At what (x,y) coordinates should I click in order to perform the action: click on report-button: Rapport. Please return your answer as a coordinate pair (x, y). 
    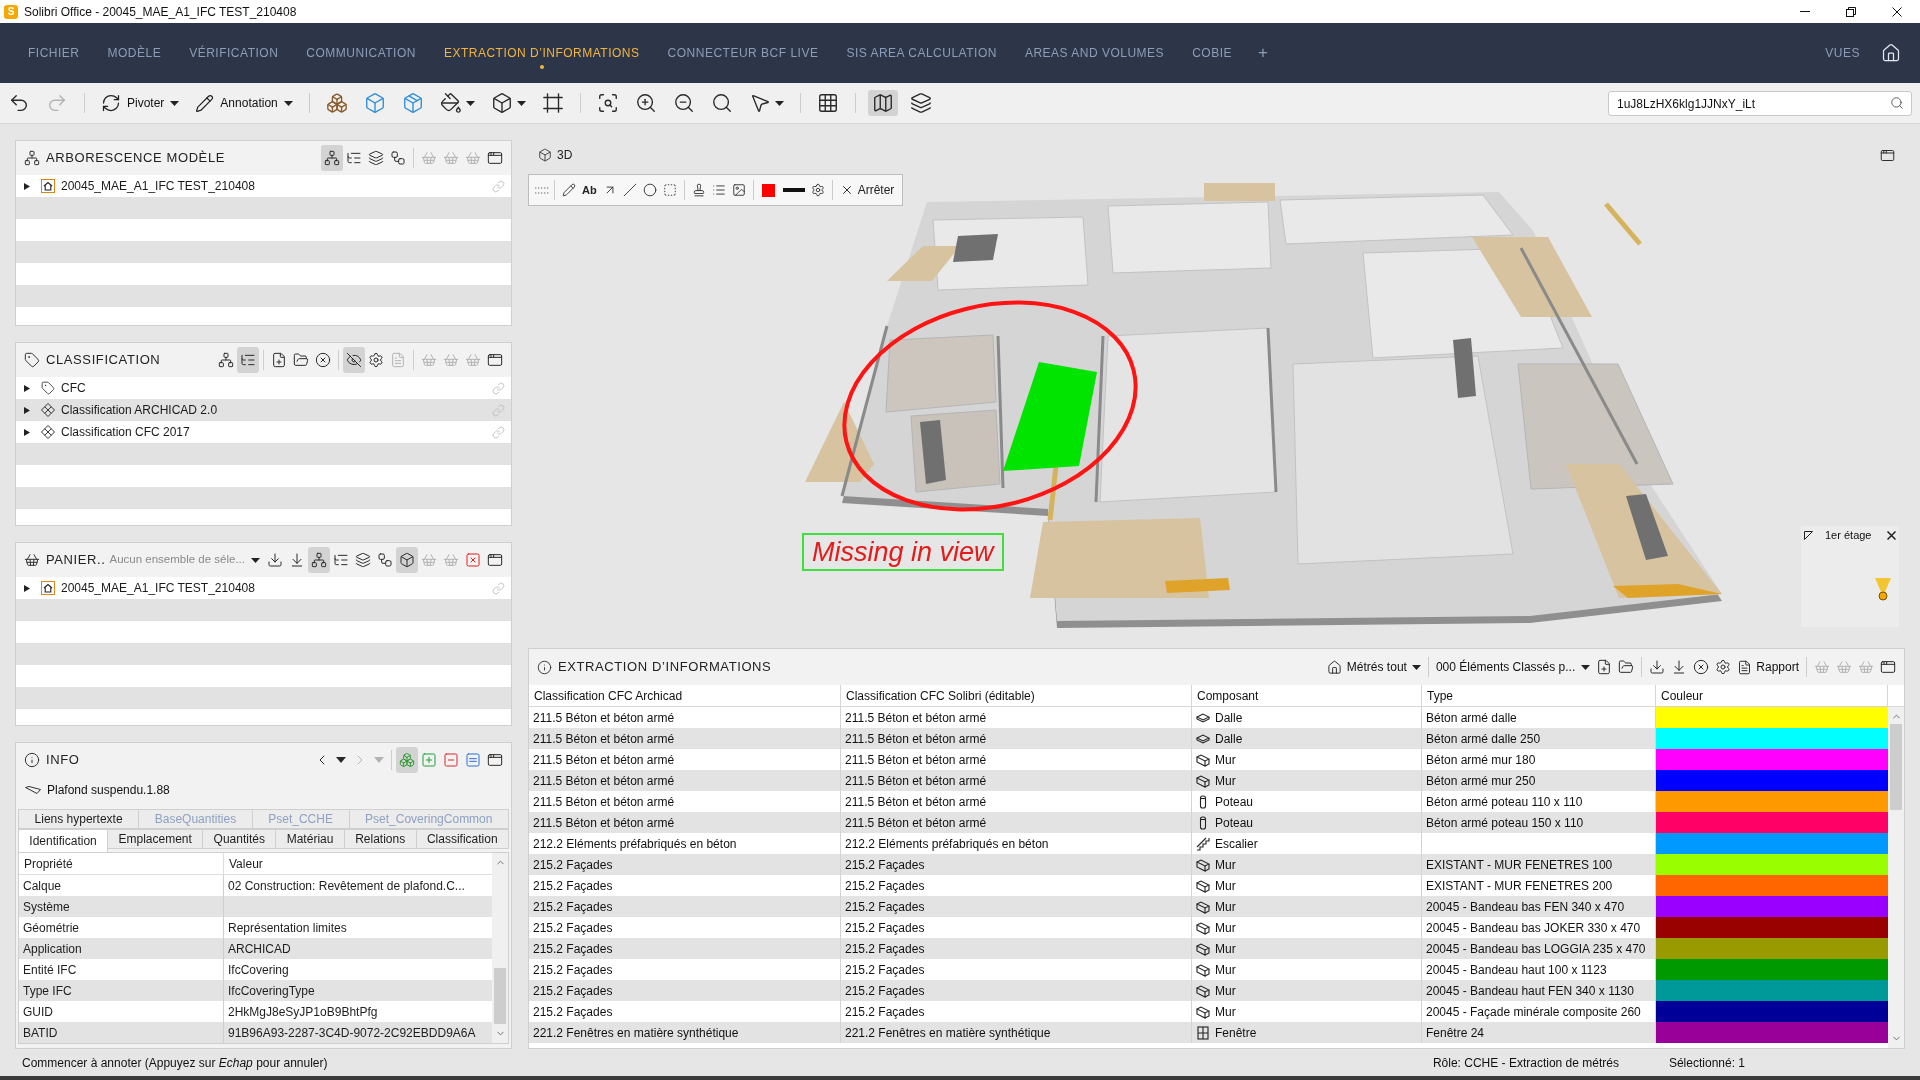
    Looking at the image, I should click on (1768, 667).